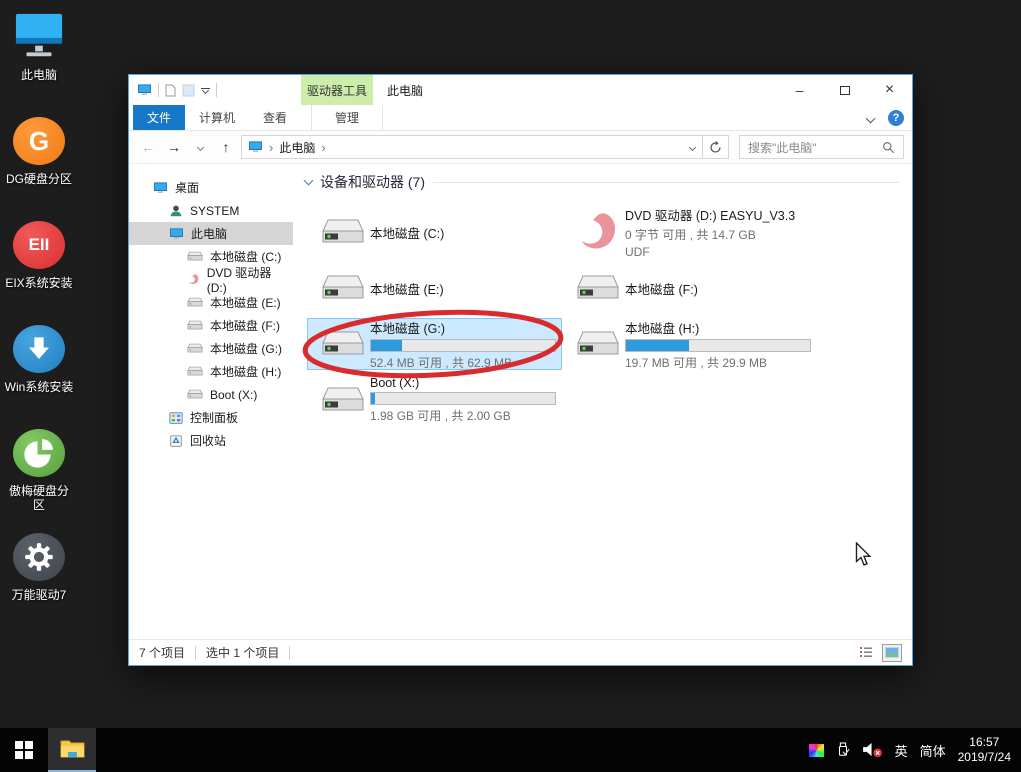  Describe the element at coordinates (710, 216) in the screenshot. I see `drive-name: DVD 驱动器 (D:) EASYU_V3.3` at that location.